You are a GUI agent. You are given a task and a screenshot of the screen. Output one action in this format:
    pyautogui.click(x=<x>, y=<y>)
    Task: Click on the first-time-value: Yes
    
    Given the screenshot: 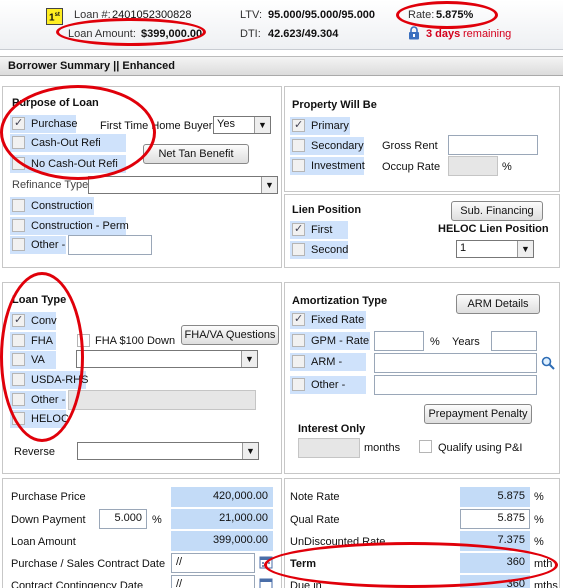 What is the action you would take?
    pyautogui.click(x=226, y=124)
    